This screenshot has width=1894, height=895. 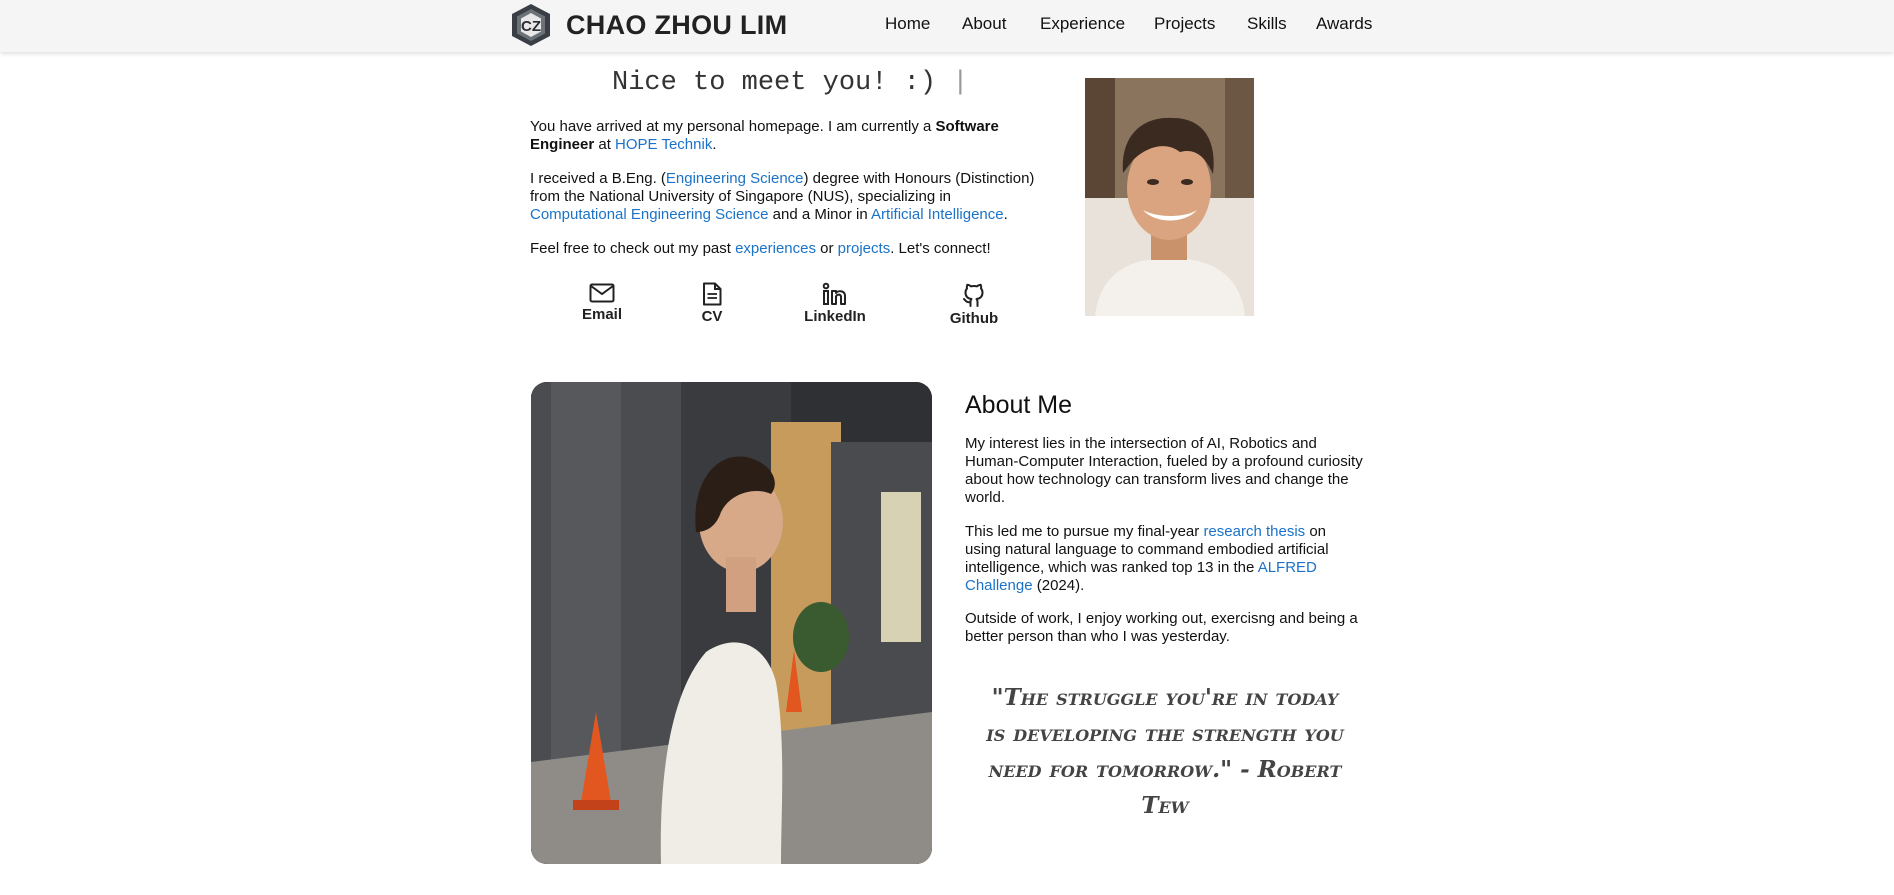 I want to click on cv-button: CV, so click(x=712, y=303).